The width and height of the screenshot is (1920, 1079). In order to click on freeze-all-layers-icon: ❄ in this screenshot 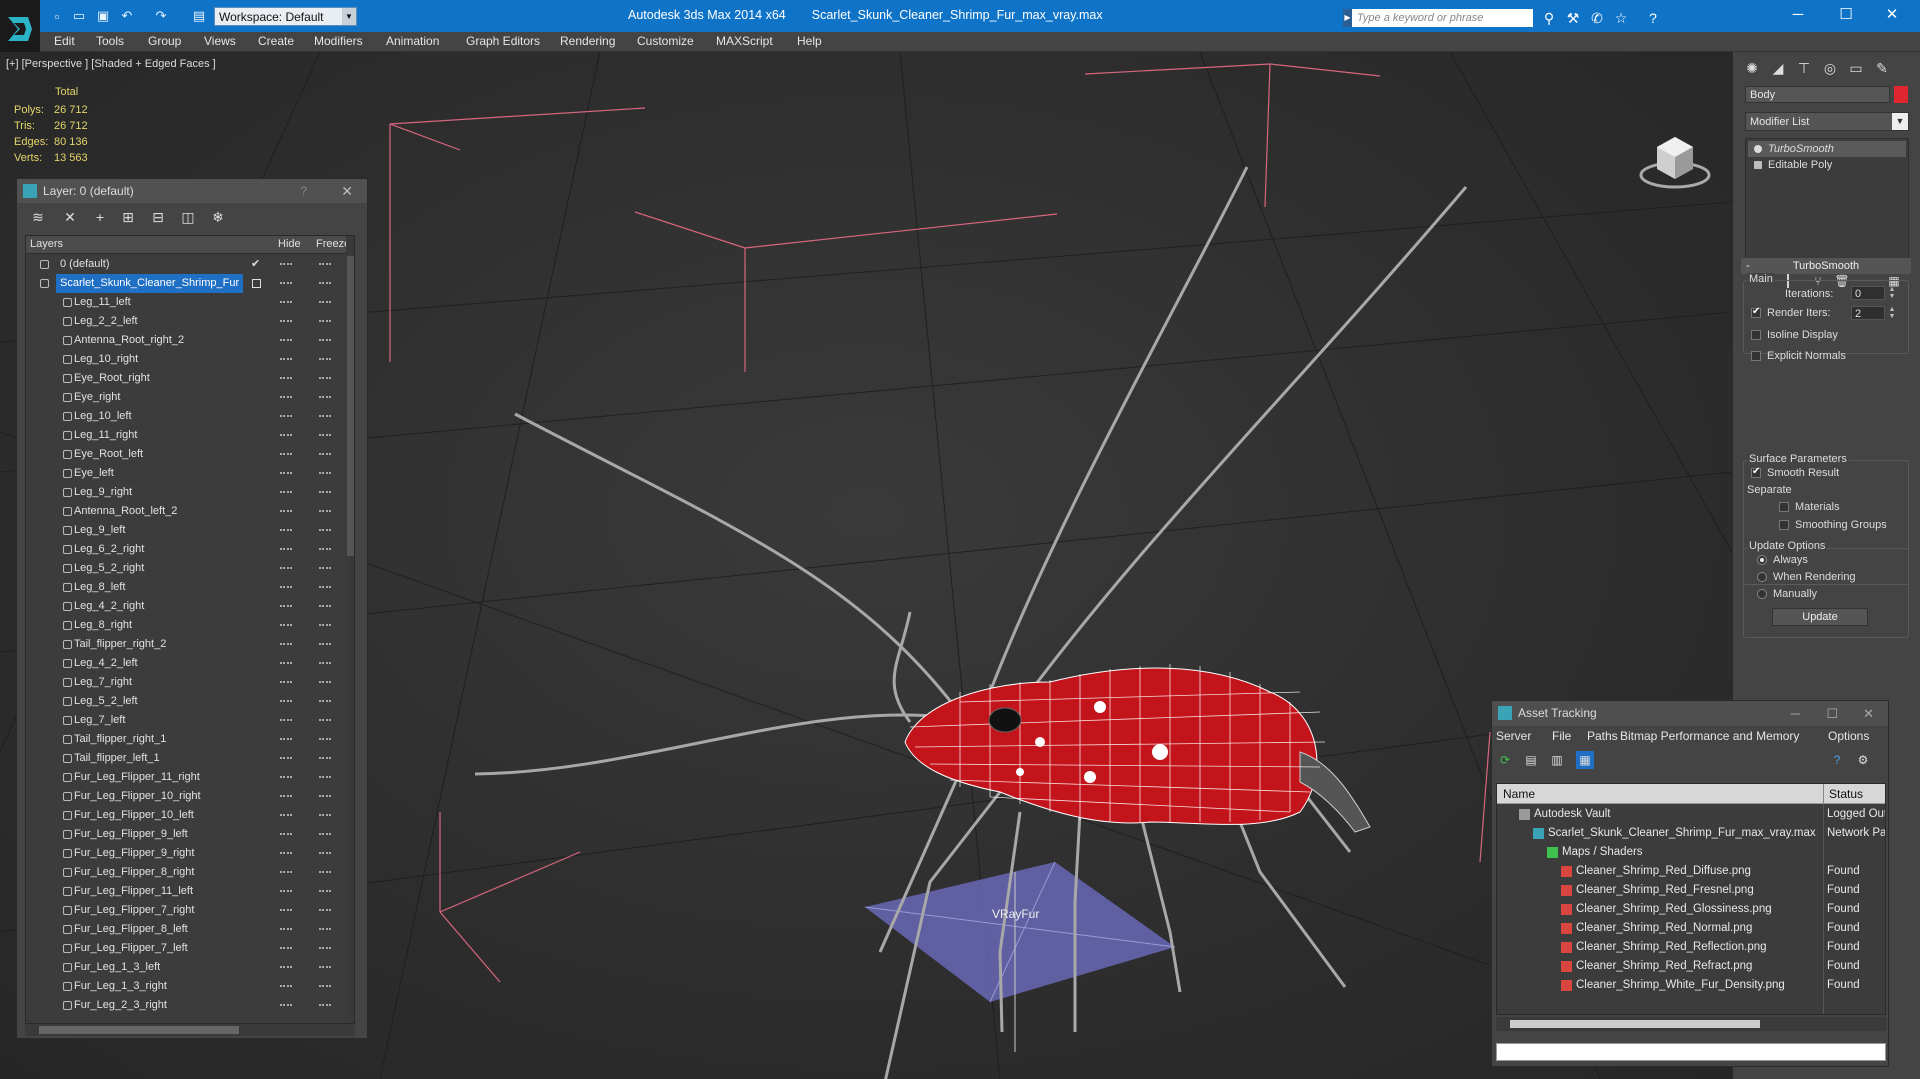, I will do `click(218, 217)`.